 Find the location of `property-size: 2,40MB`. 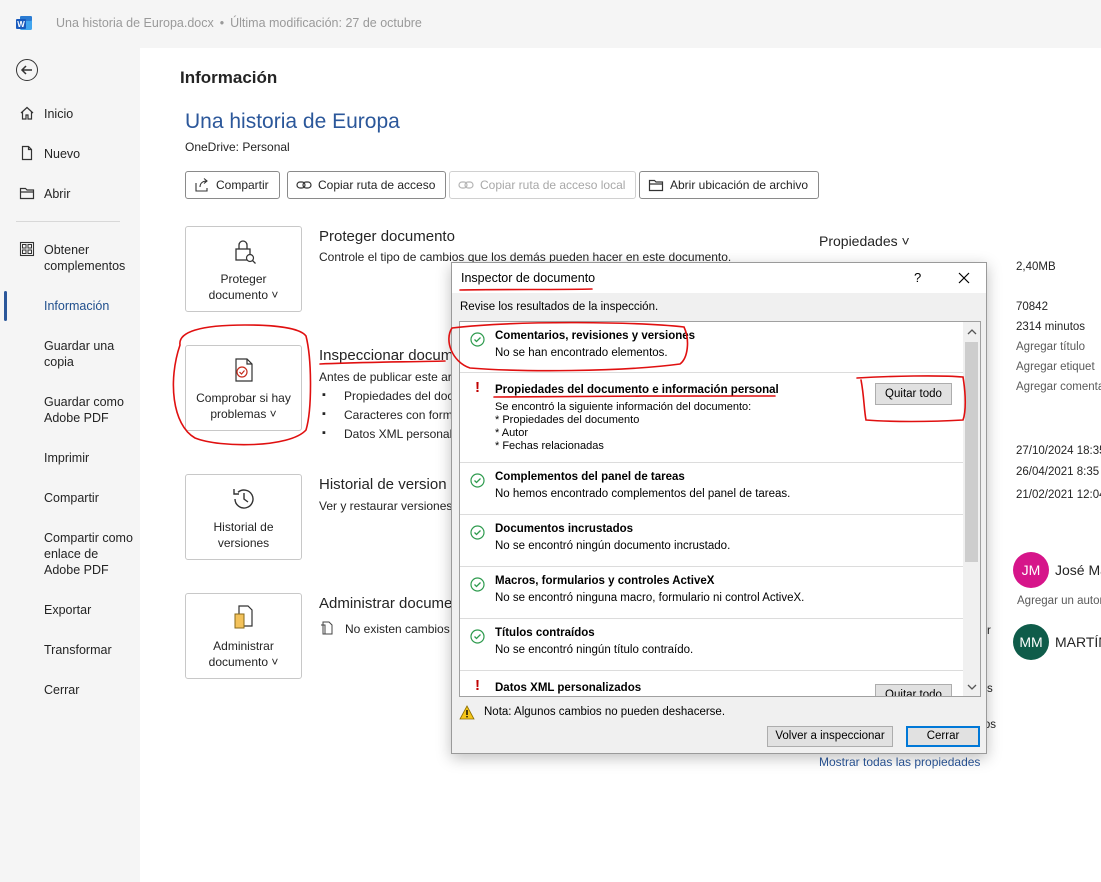

property-size: 2,40MB is located at coordinates (1036, 267).